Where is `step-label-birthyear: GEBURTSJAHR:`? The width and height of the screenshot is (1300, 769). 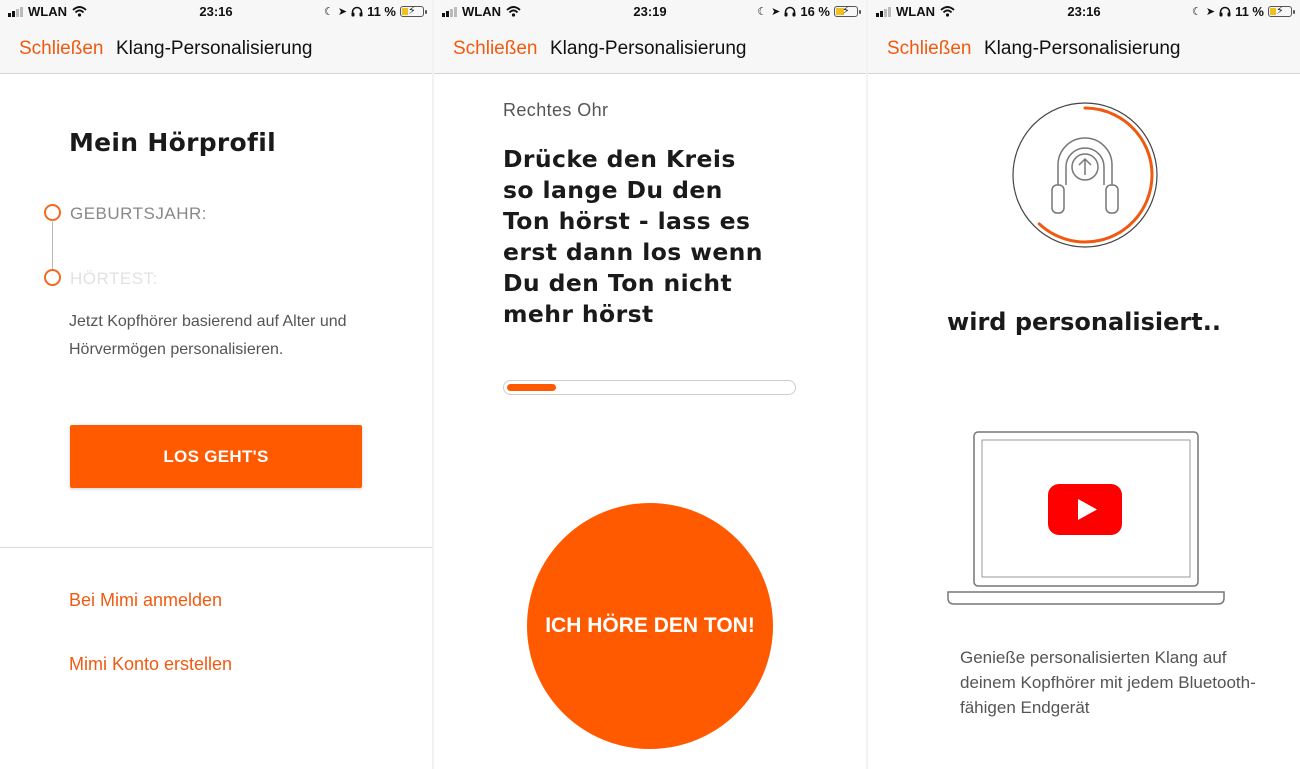
step-label-birthyear: GEBURTSJAHR: is located at coordinates (138, 213).